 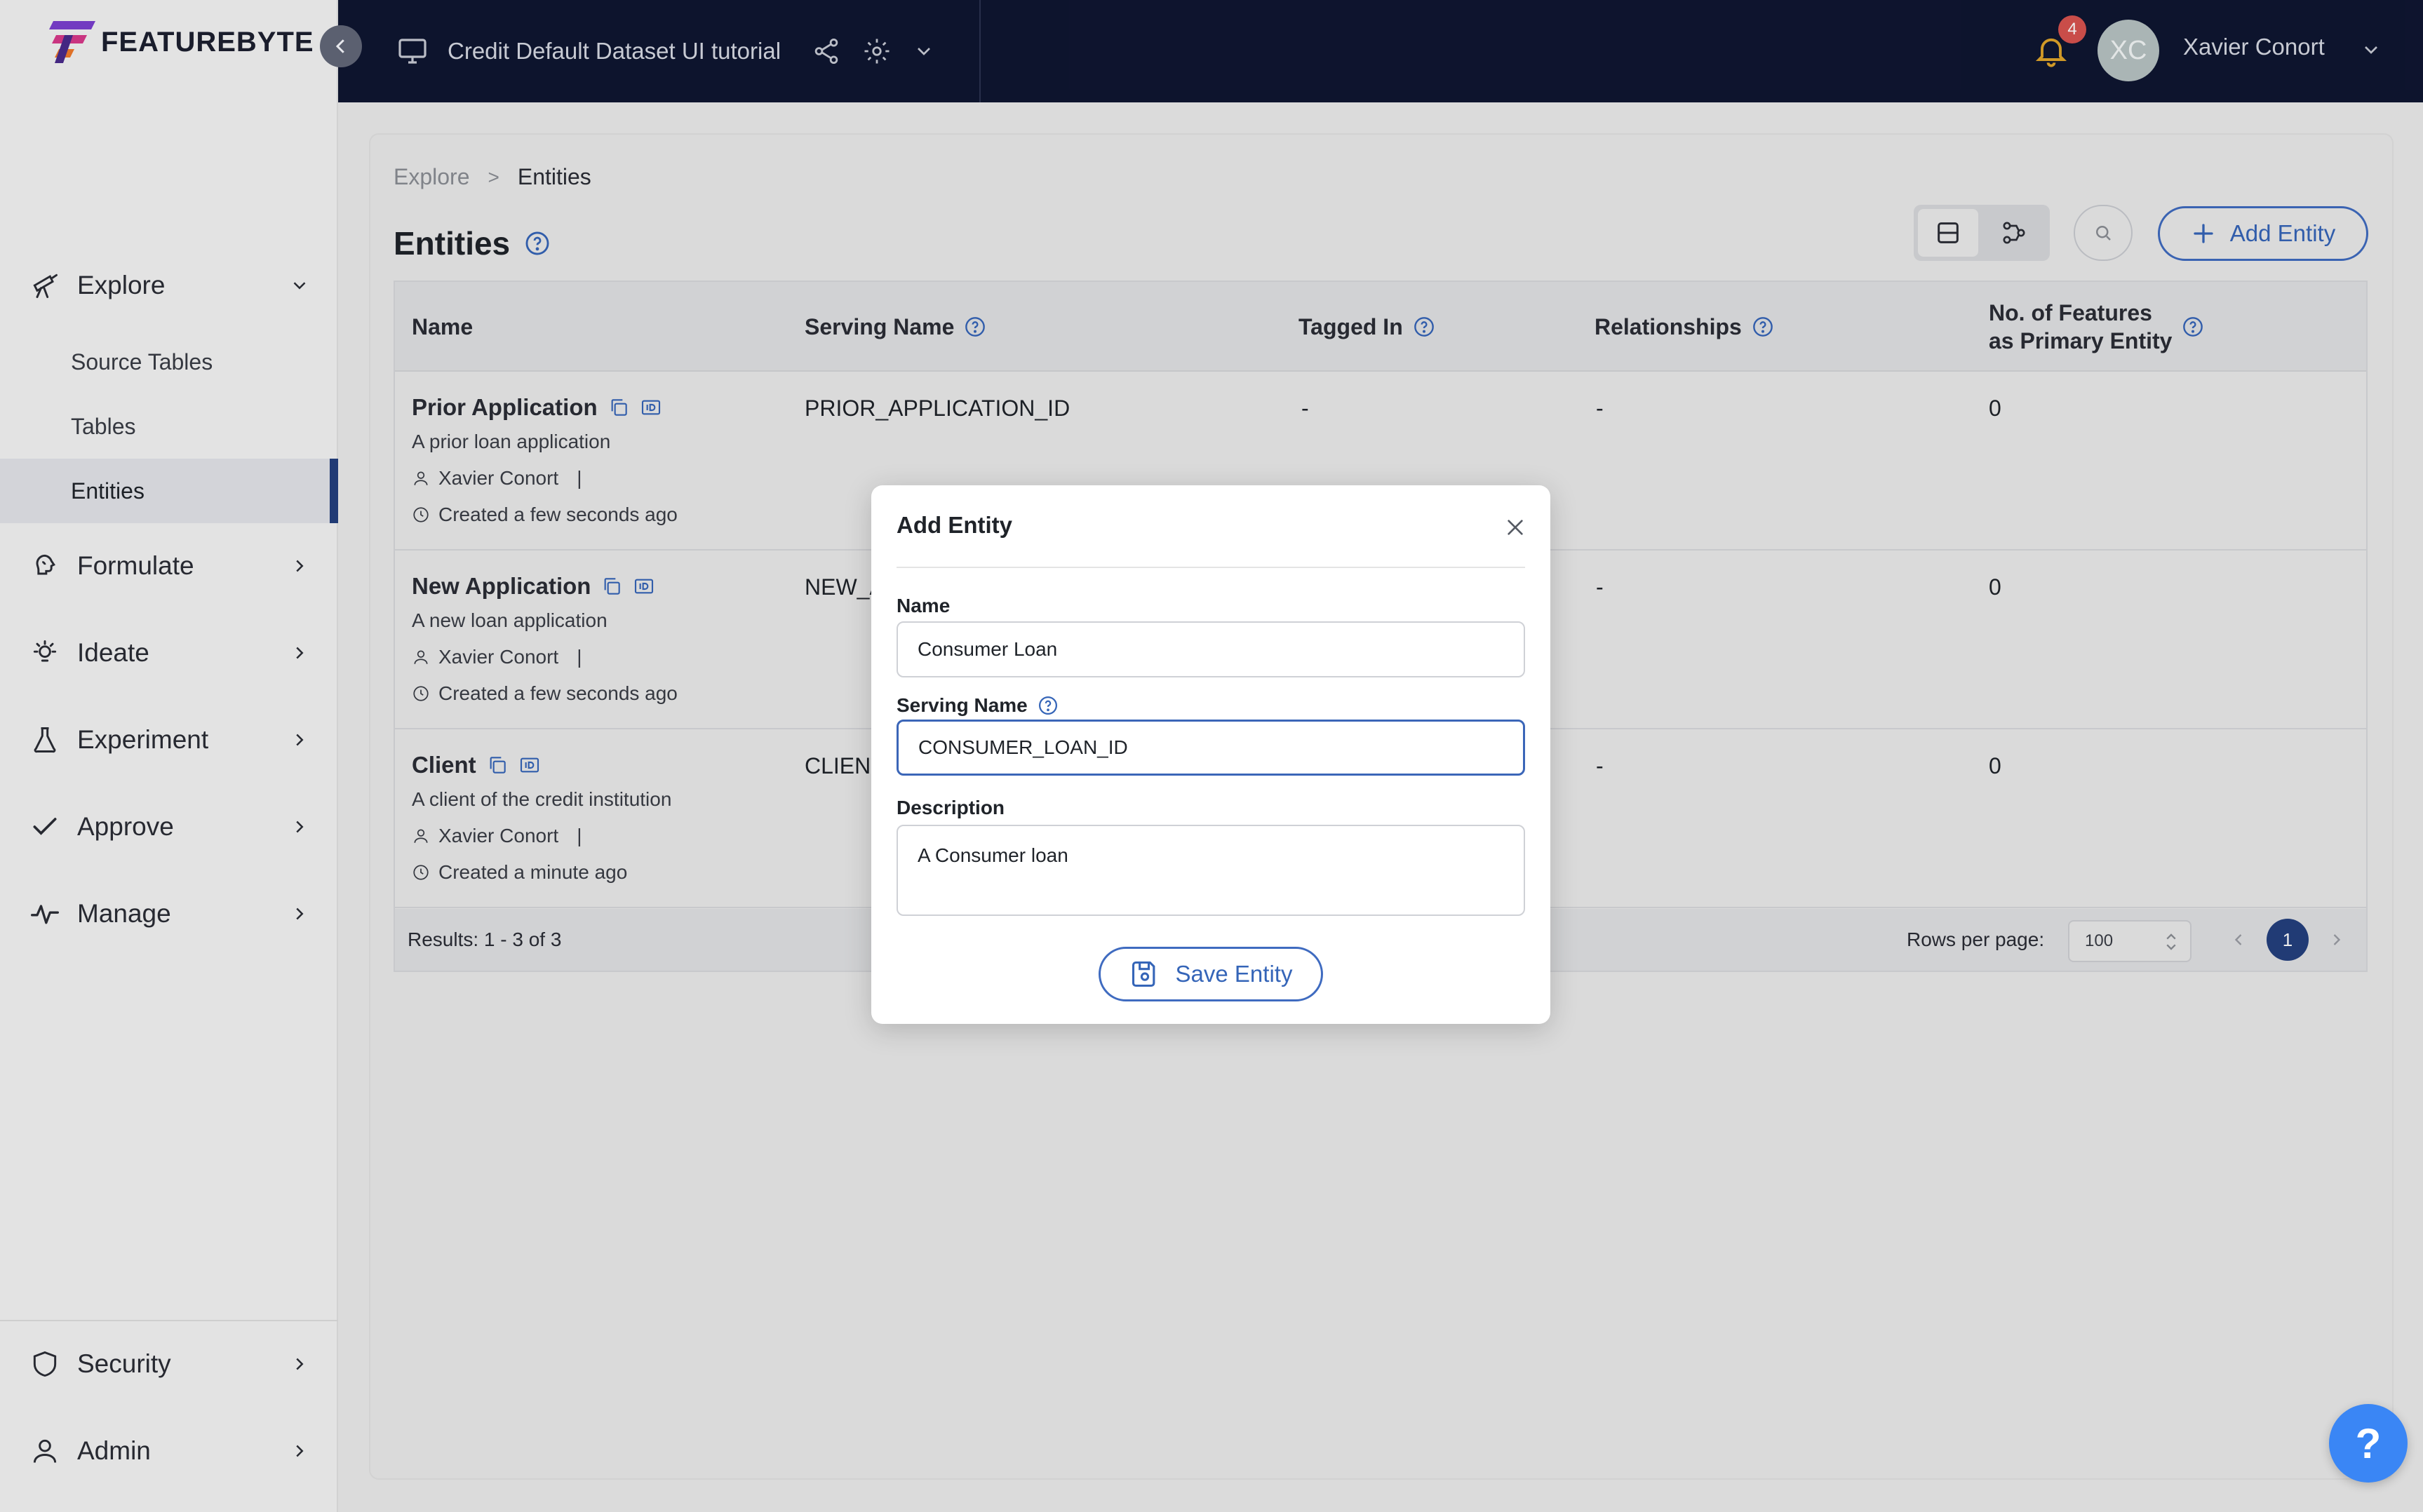 I want to click on chevron-left-icon, so click(x=340, y=46).